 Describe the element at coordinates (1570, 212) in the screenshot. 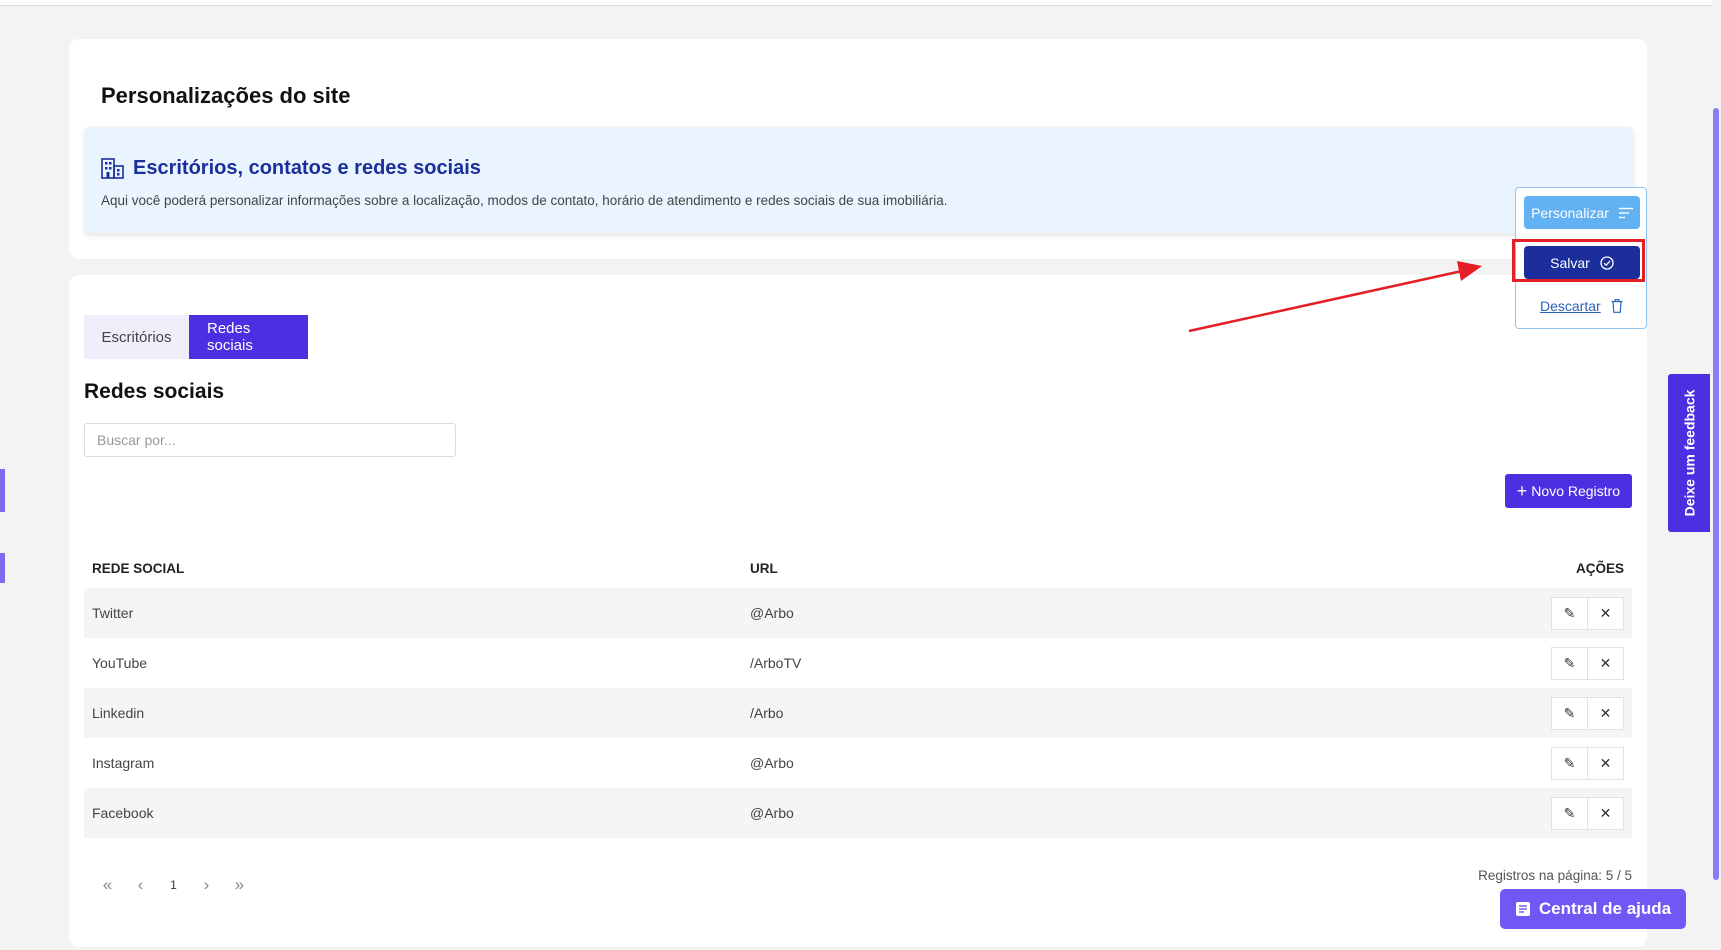

I see `personalizar-label: Personalizar` at that location.